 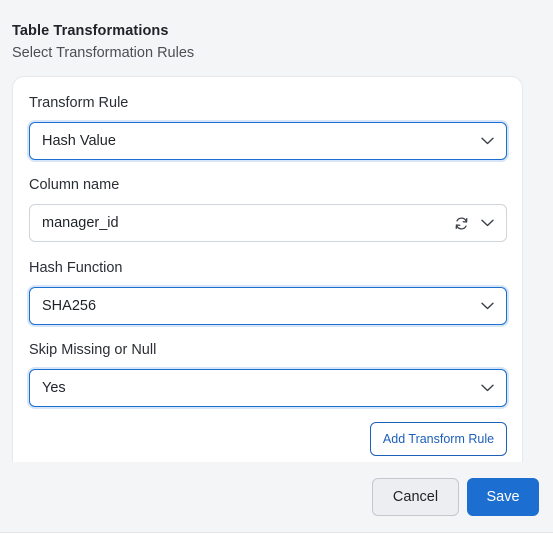 I want to click on refresh-icon, so click(x=461, y=223).